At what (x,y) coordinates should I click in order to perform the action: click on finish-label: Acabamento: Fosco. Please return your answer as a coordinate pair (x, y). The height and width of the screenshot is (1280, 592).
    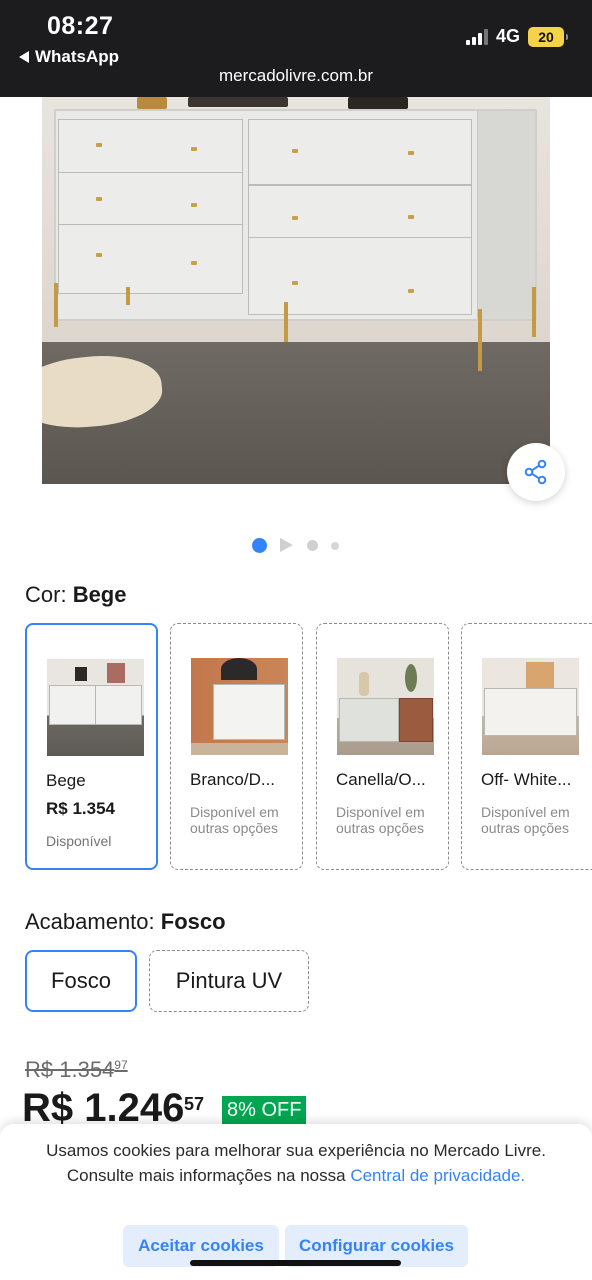
    Looking at the image, I should click on (125, 922).